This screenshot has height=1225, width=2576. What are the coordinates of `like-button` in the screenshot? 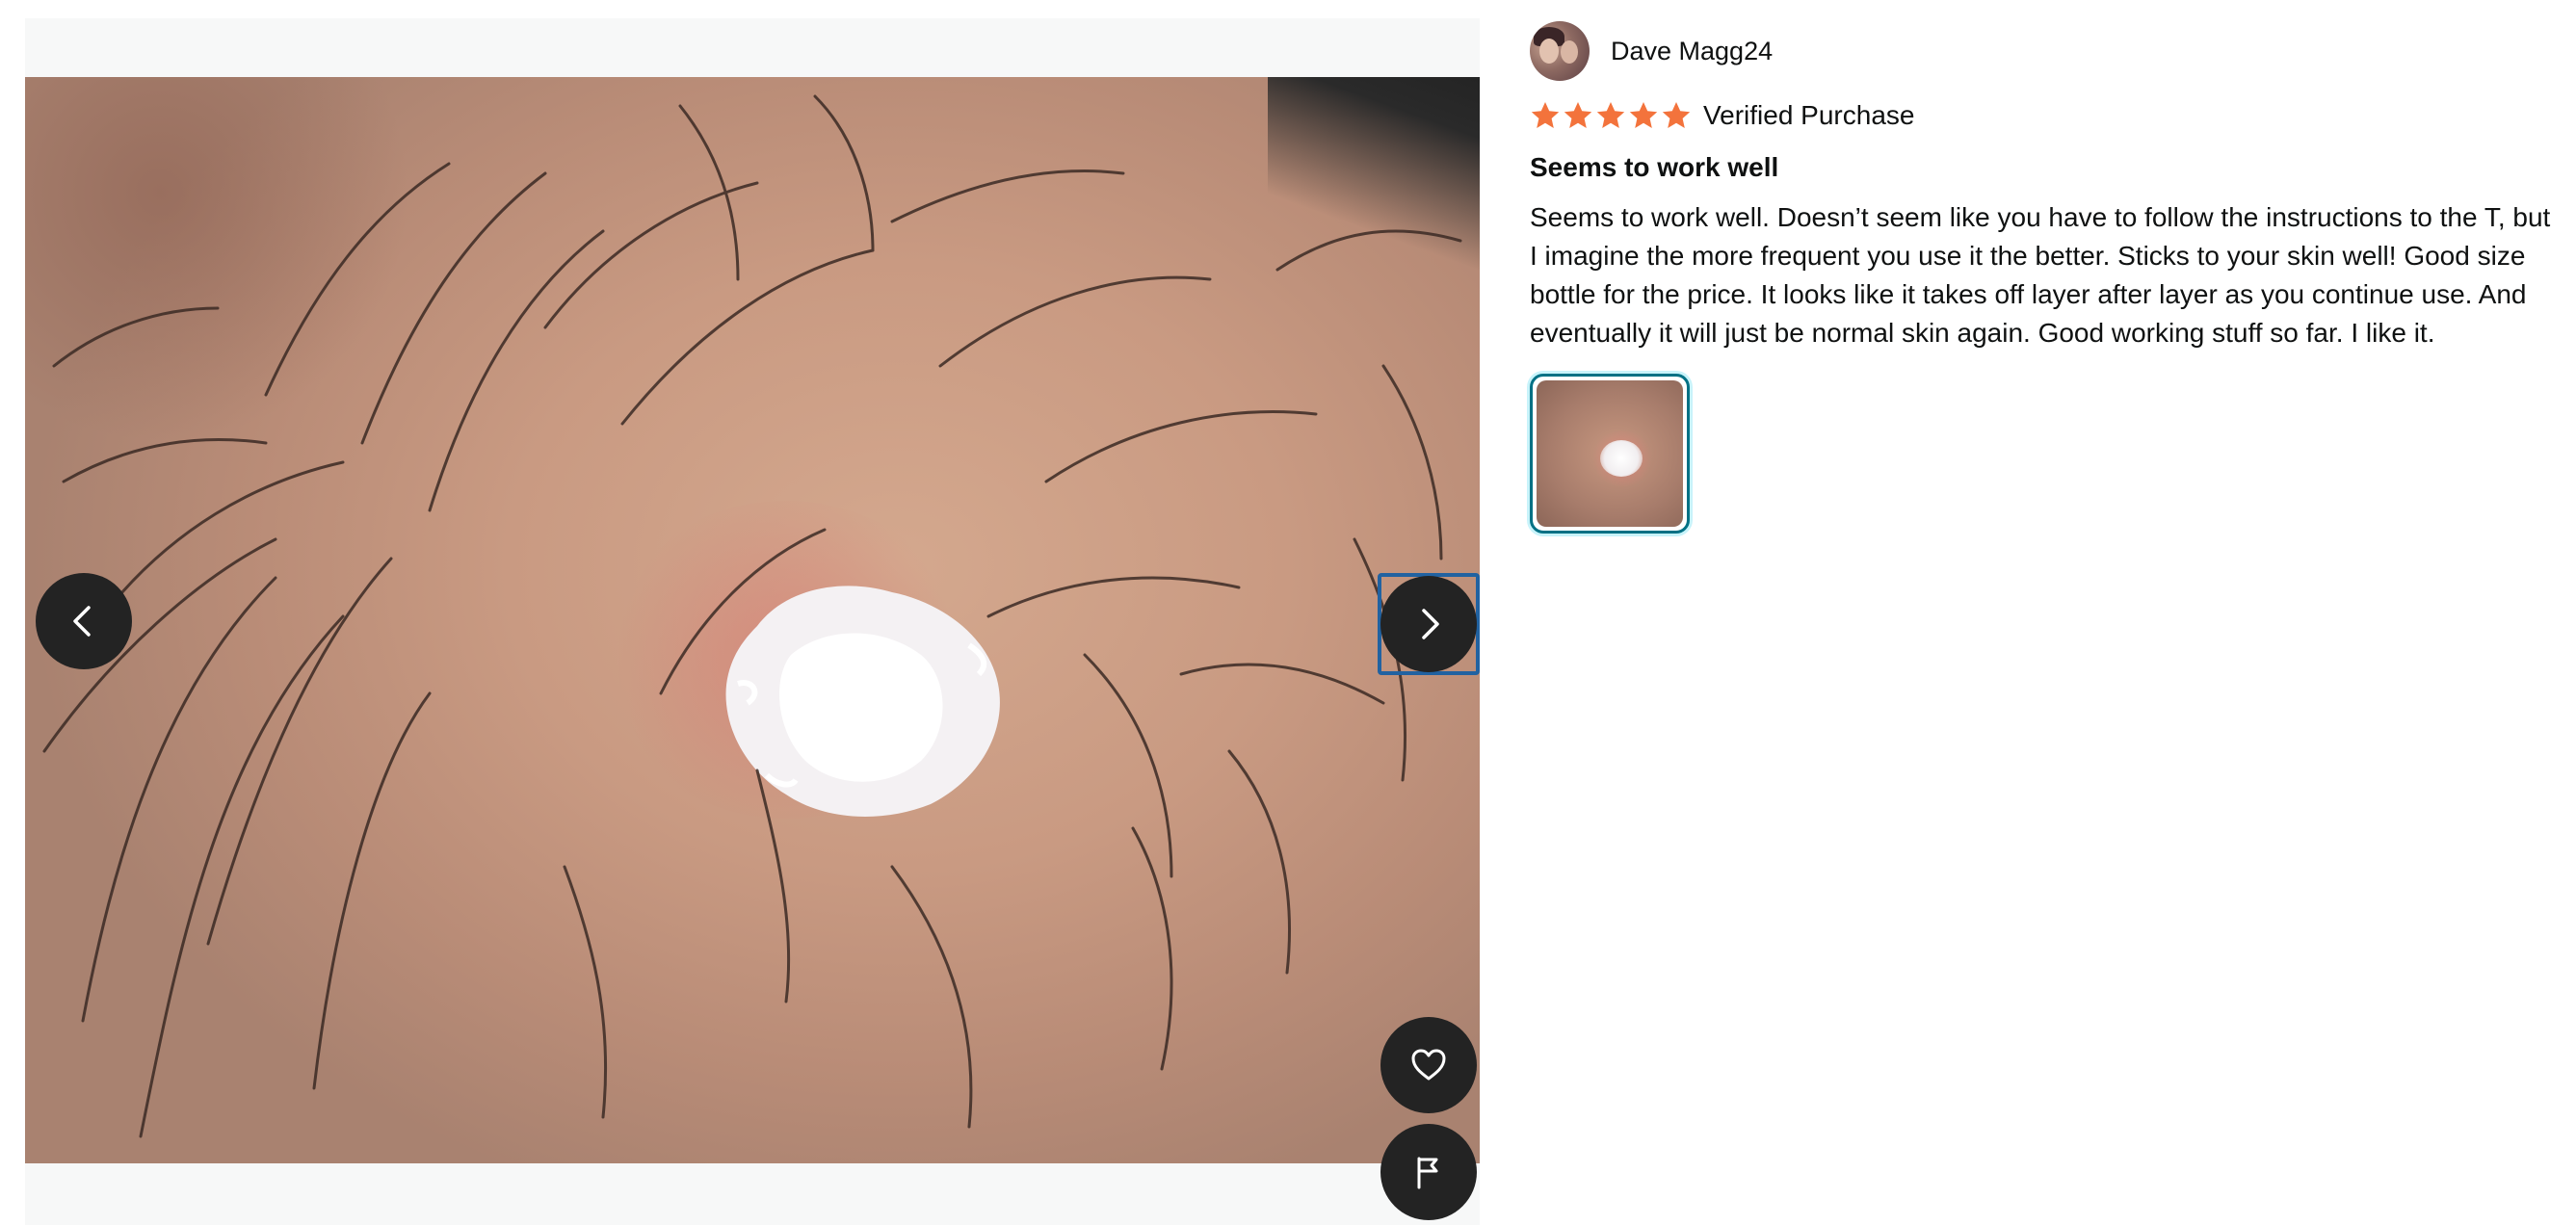 It's located at (1428, 1065).